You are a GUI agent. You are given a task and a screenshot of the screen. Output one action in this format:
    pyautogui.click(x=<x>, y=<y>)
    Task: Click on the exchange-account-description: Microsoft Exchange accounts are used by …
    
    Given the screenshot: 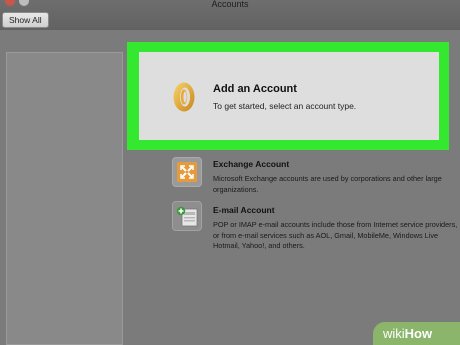 What is the action you would take?
    pyautogui.click(x=327, y=184)
    